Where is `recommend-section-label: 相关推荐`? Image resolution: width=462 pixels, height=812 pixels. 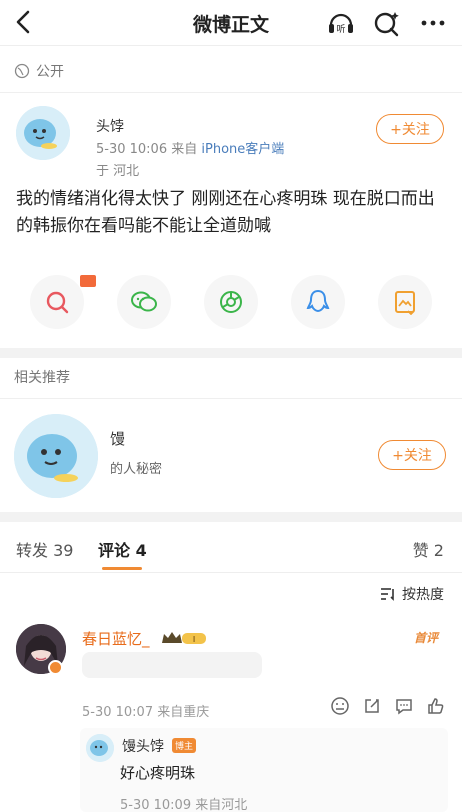
recommend-section-label: 相关推荐 is located at coordinates (42, 378).